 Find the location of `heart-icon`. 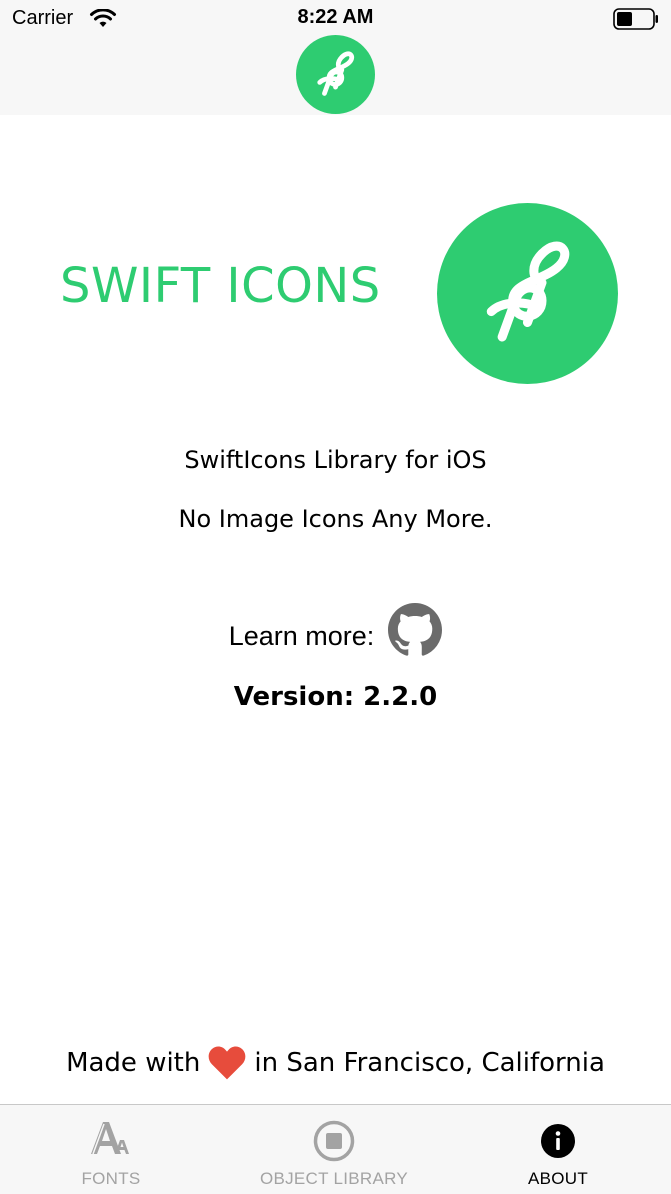

heart-icon is located at coordinates (227, 1063).